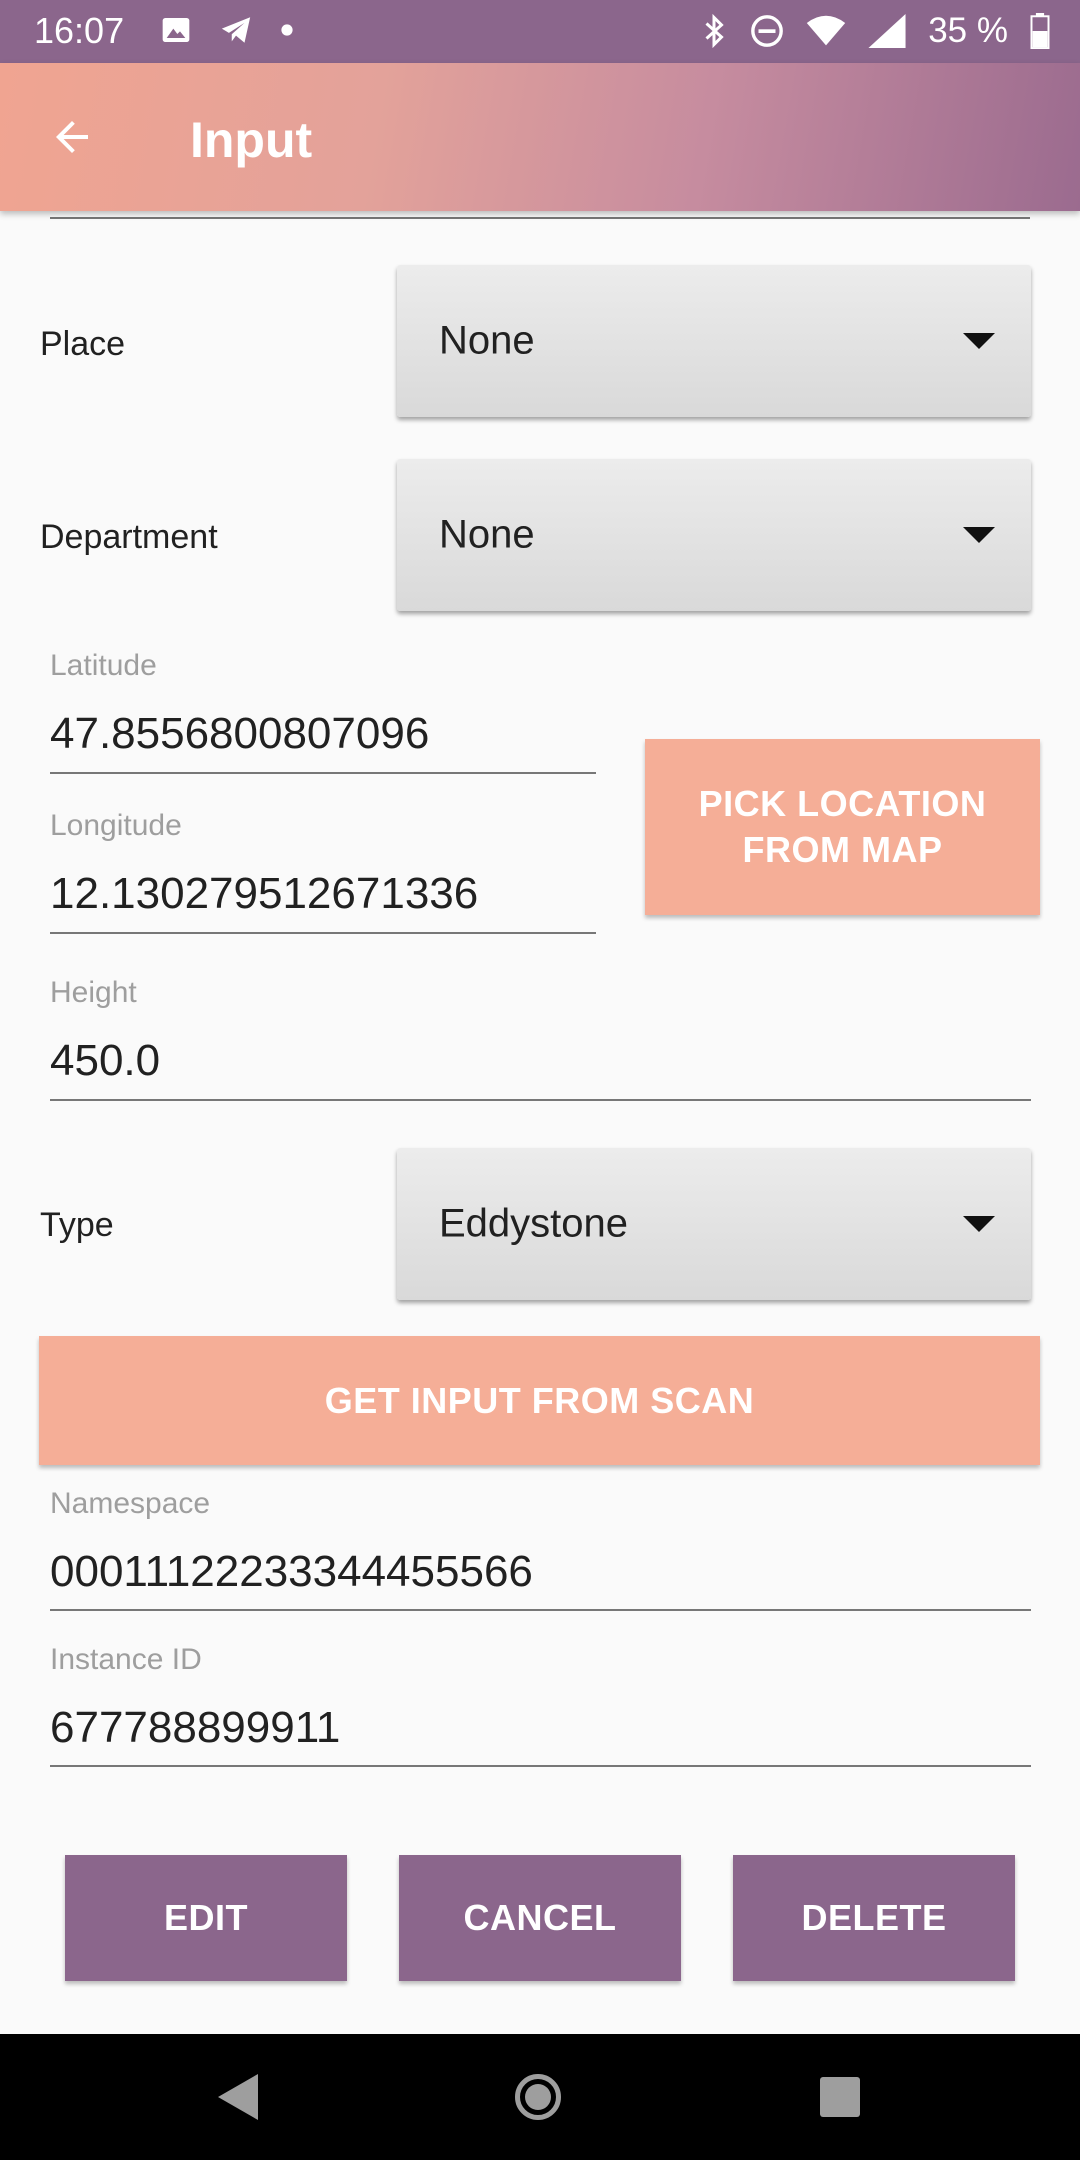 This screenshot has width=1080, height=2160. I want to click on pick-location-button: PICK LOCATION FROM MAP, so click(842, 827).